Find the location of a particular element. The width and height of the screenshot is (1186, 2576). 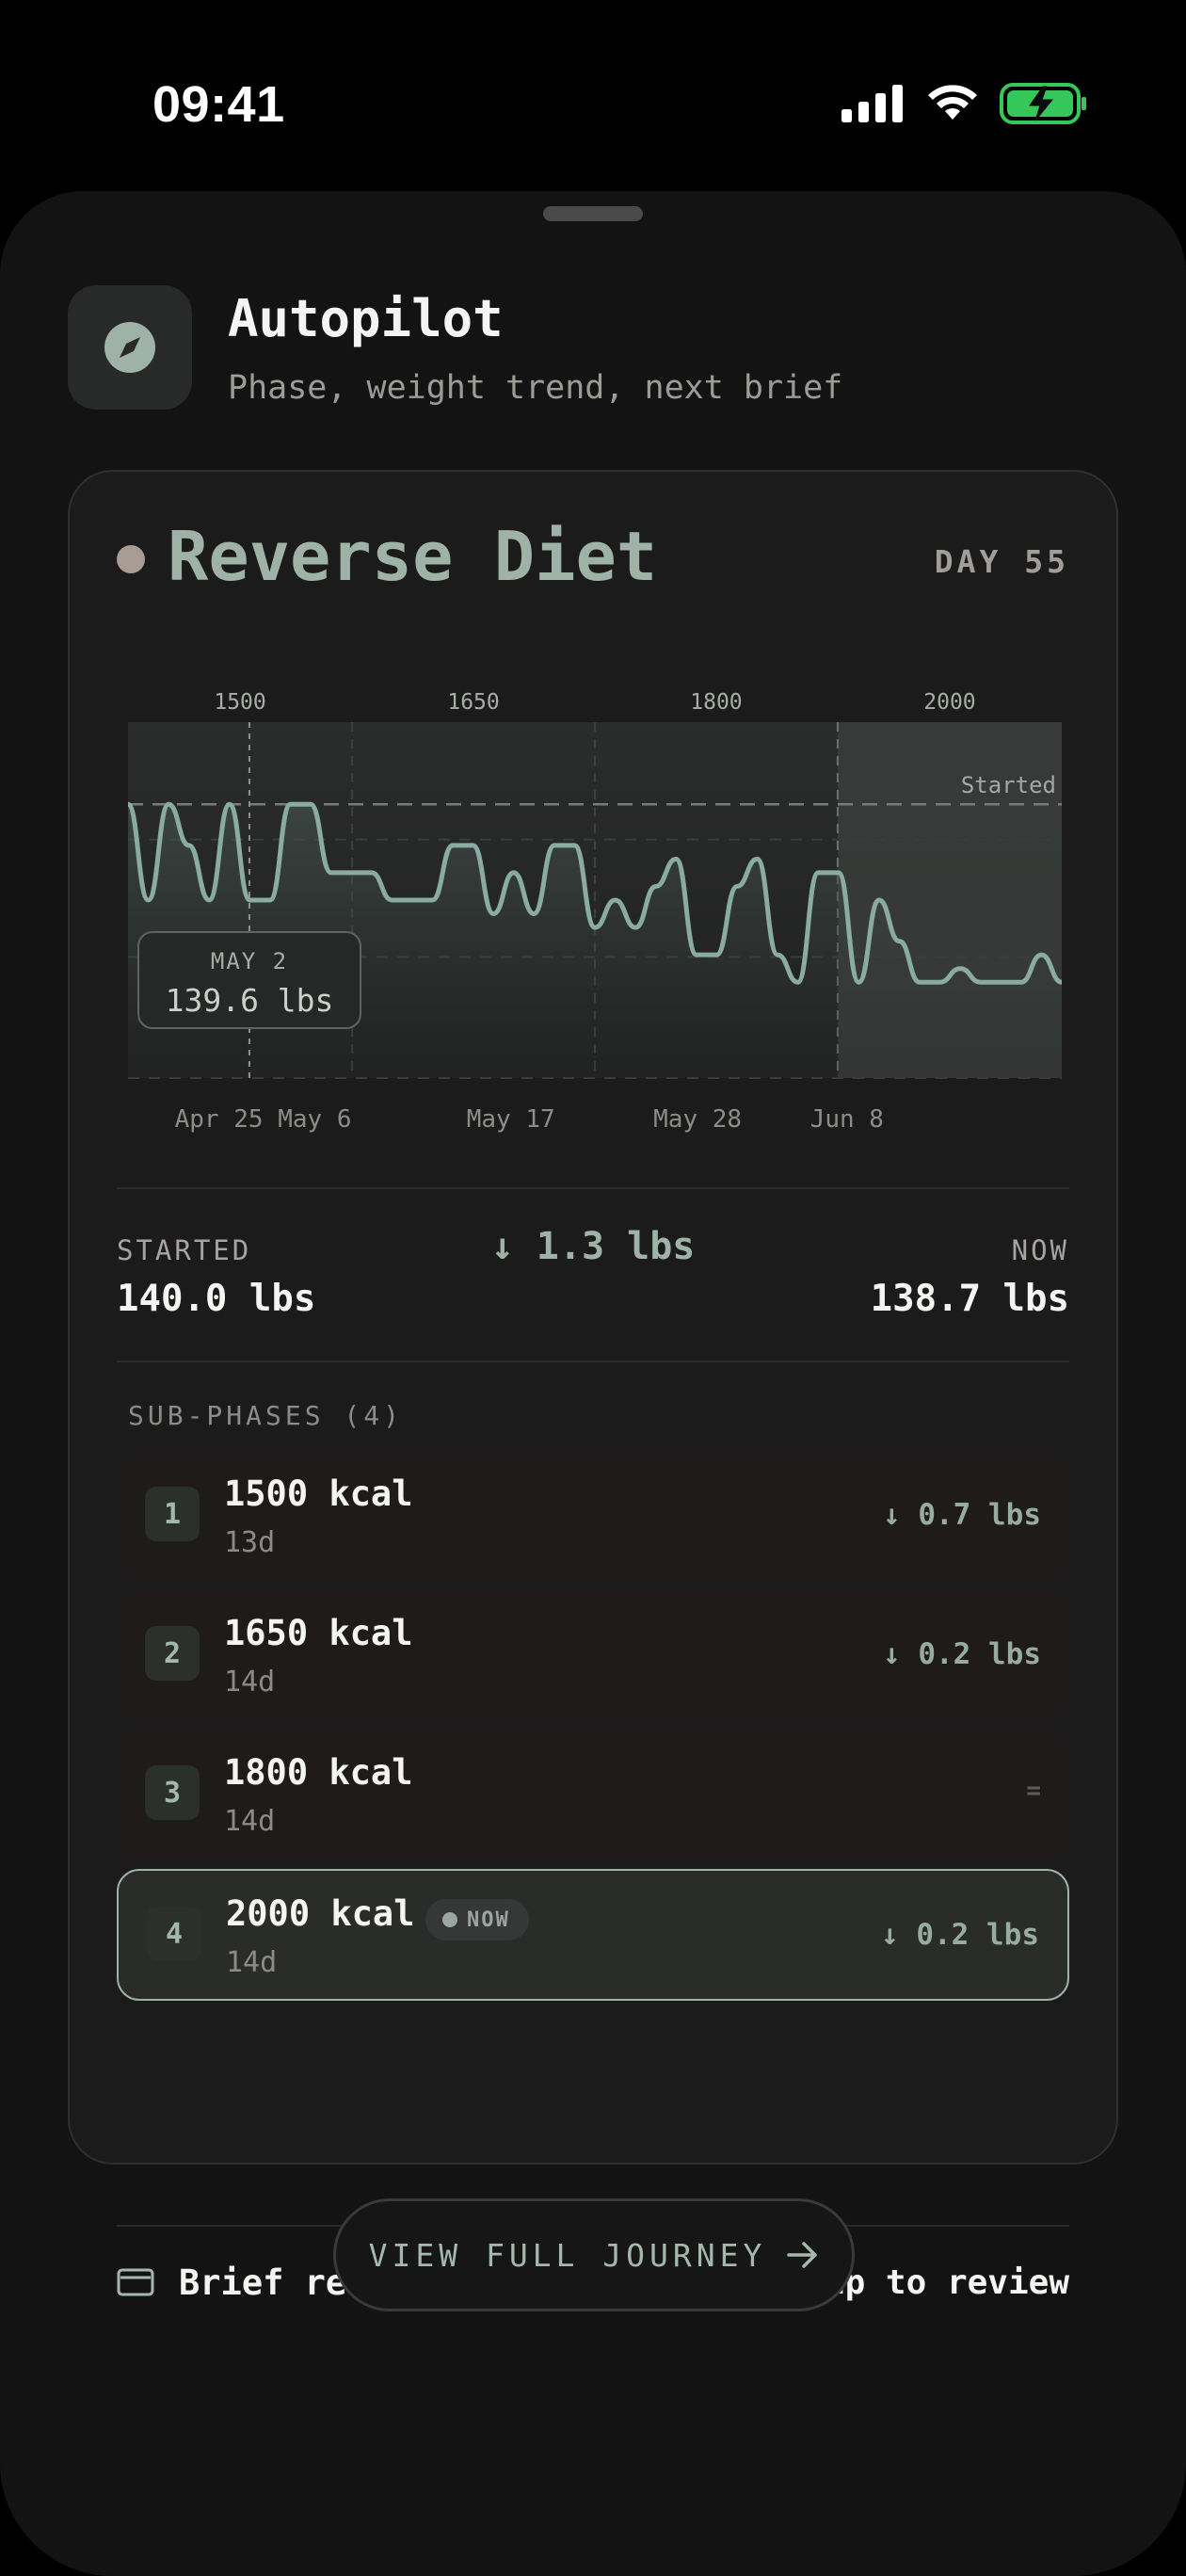

sub-phase-kcal: 1800 kcal is located at coordinates (318, 1772).